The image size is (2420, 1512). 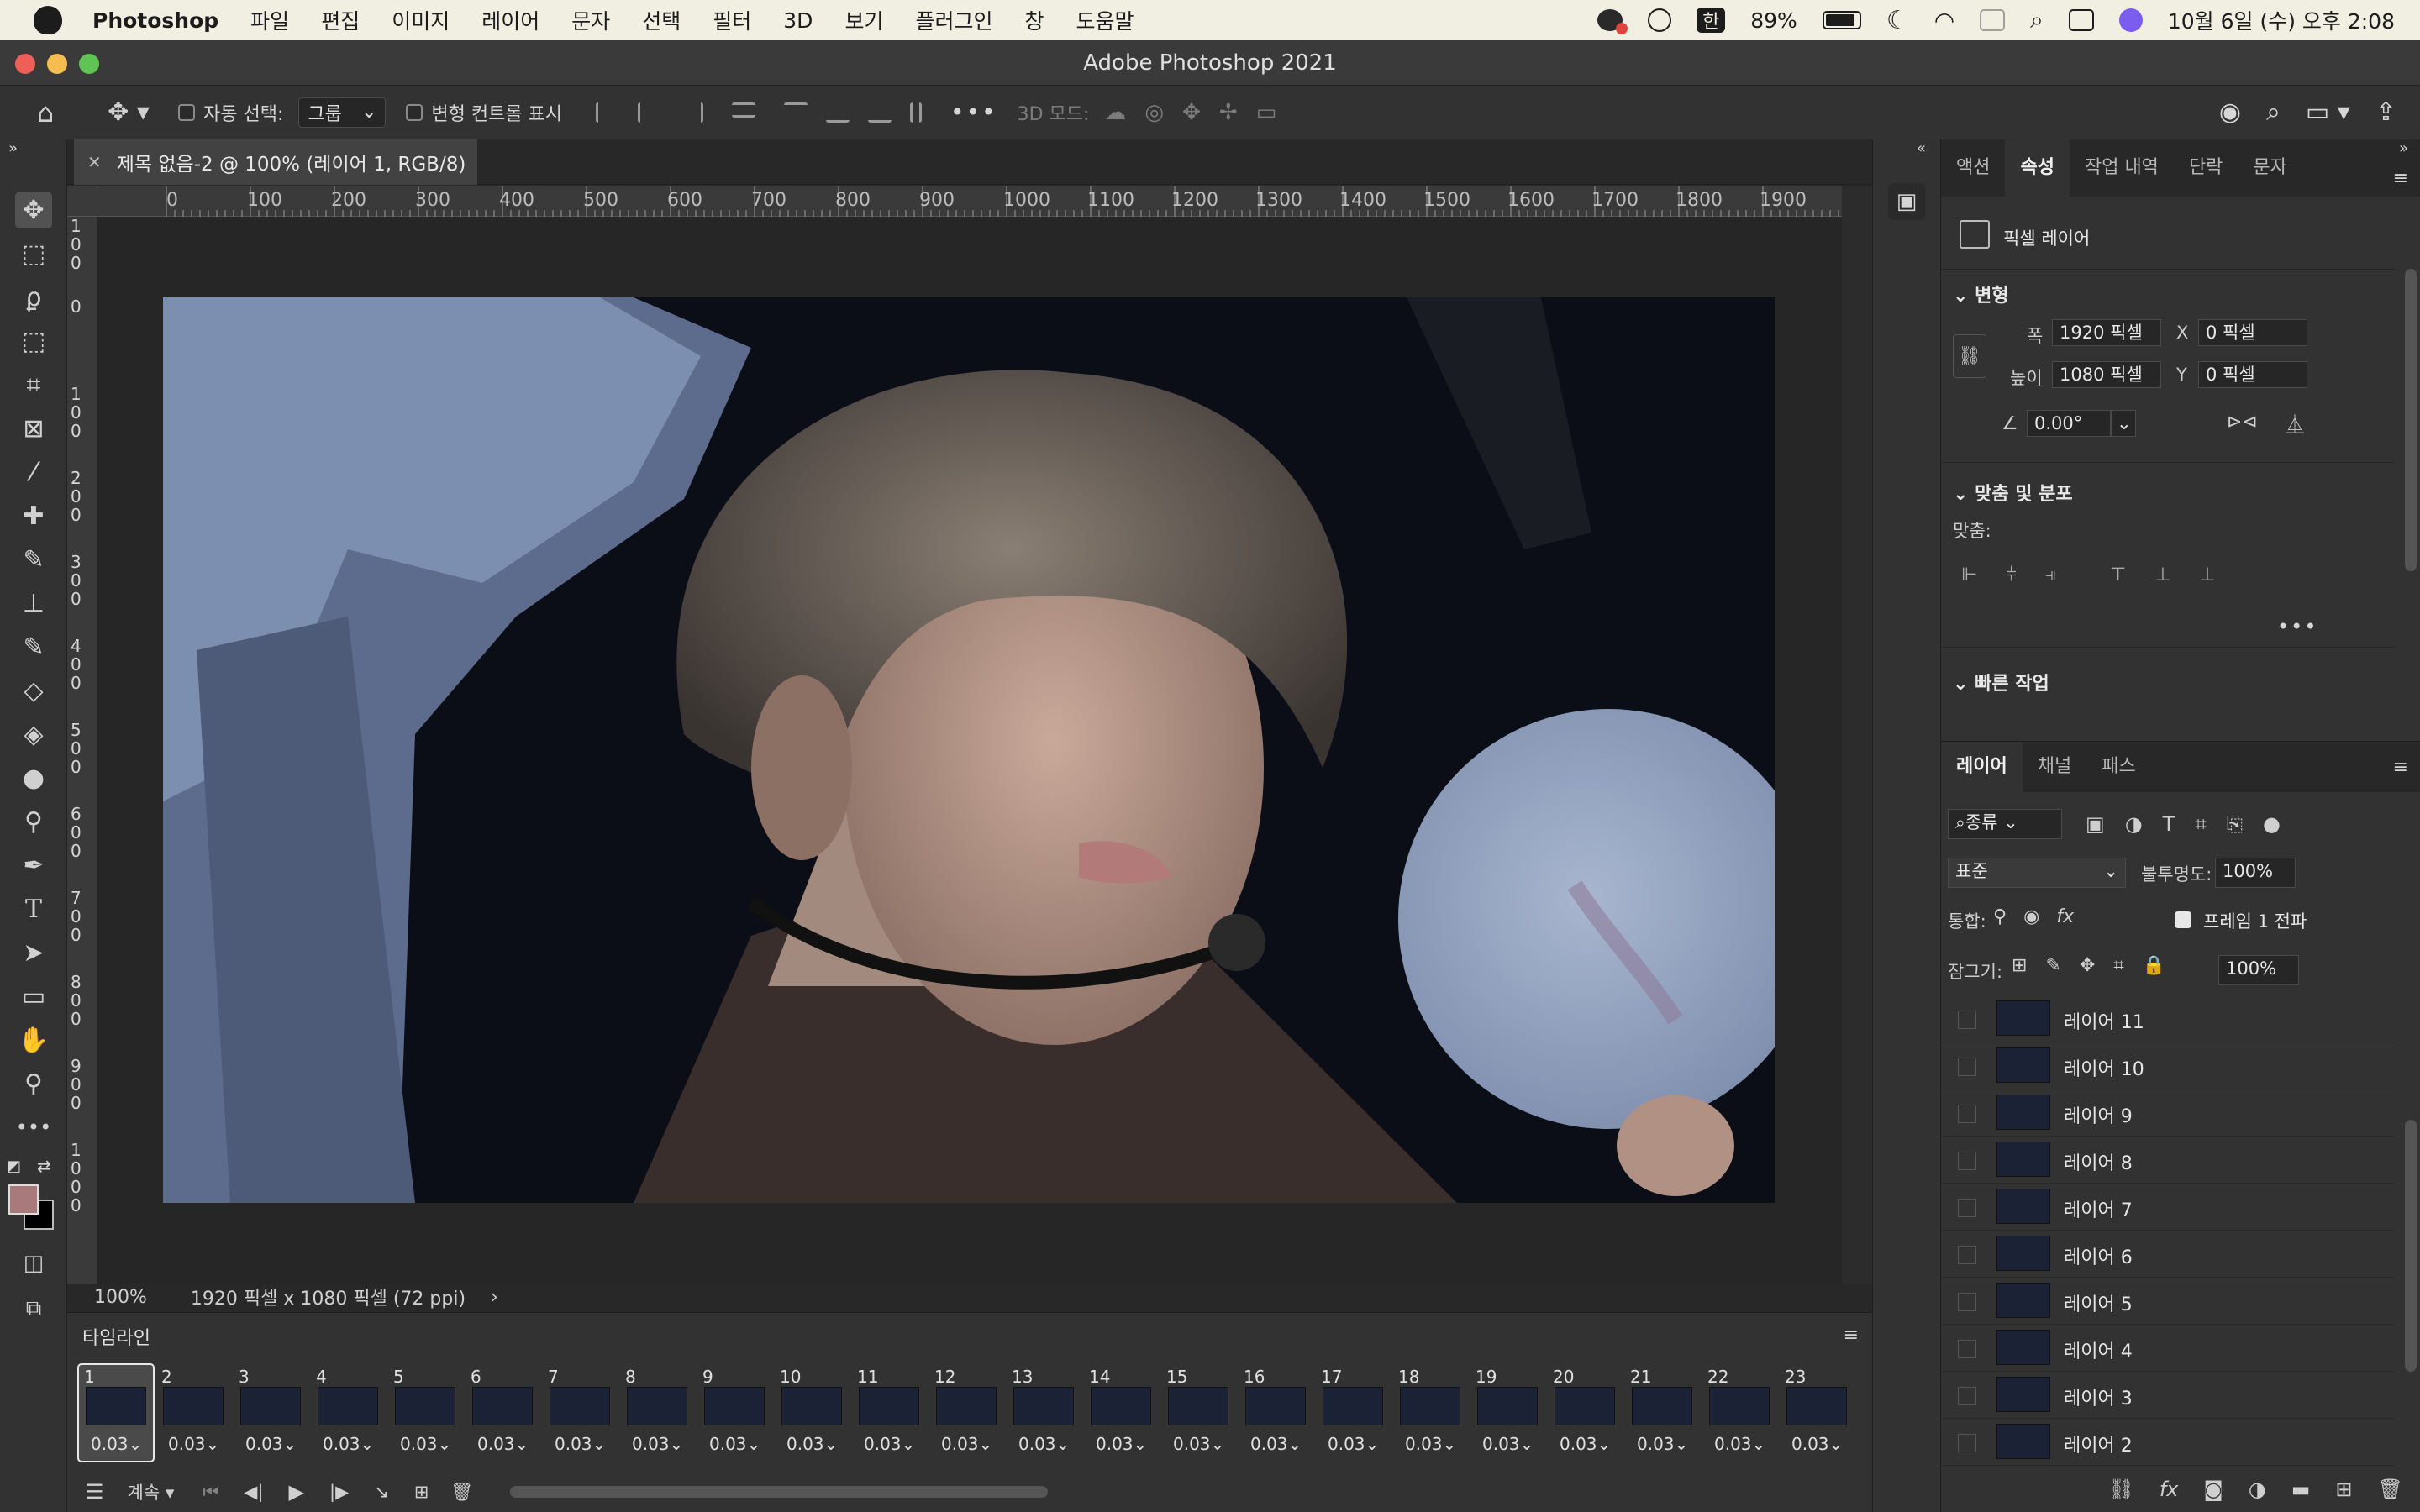 What do you see at coordinates (2005, 824) in the screenshot?
I see `layer-filter-dropdown: ⌕종류 ⌄` at bounding box center [2005, 824].